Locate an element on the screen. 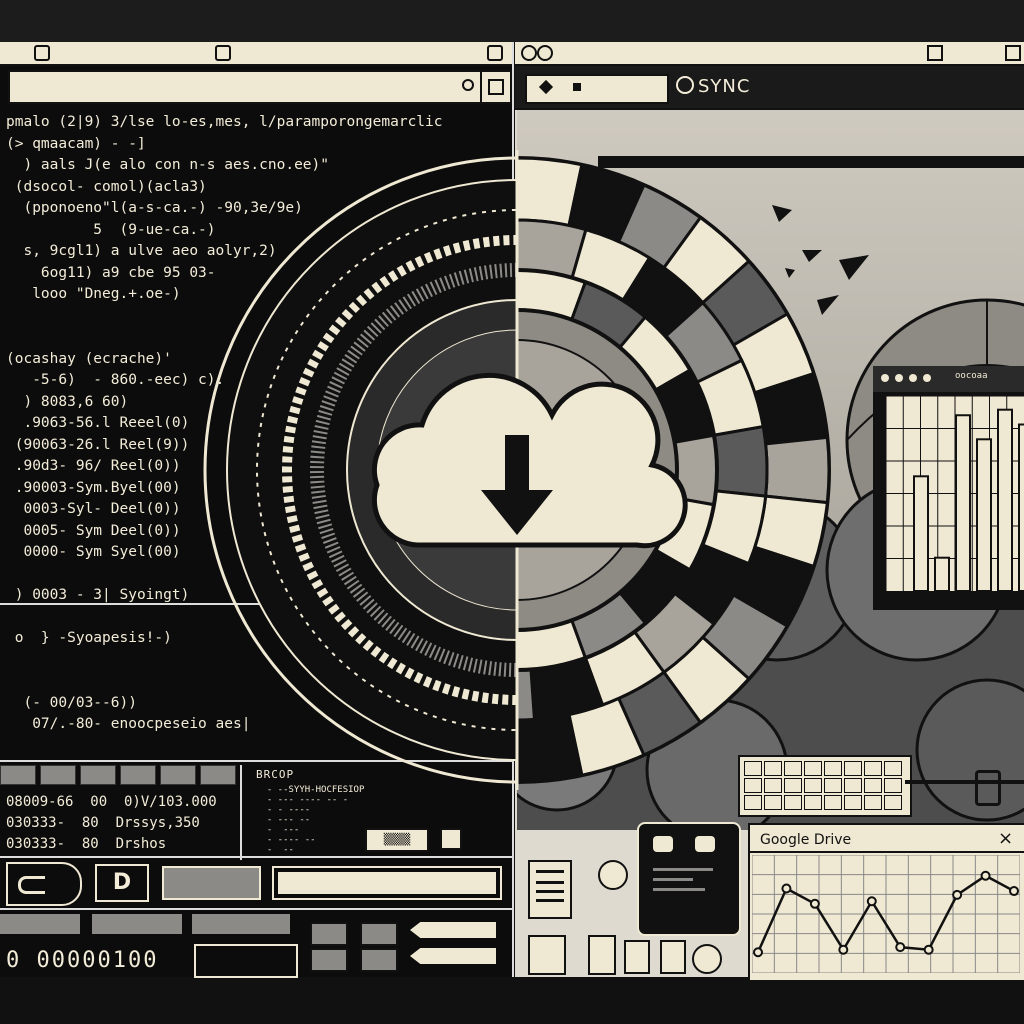  chat-bubble-icon is located at coordinates (705, 844).